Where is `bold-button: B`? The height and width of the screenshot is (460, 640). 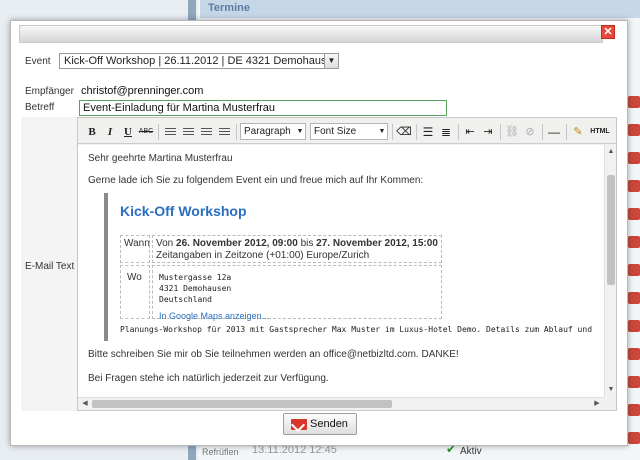
bold-button: B is located at coordinates (92, 132).